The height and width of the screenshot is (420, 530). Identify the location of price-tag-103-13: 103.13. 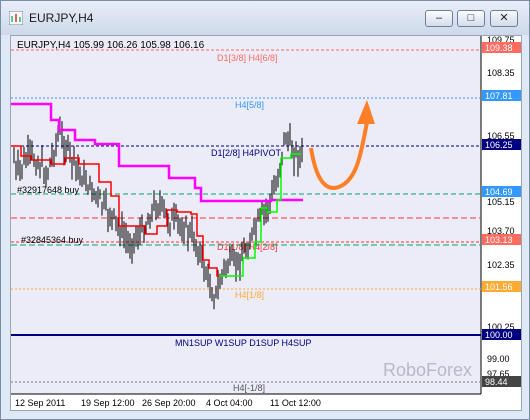
(499, 240).